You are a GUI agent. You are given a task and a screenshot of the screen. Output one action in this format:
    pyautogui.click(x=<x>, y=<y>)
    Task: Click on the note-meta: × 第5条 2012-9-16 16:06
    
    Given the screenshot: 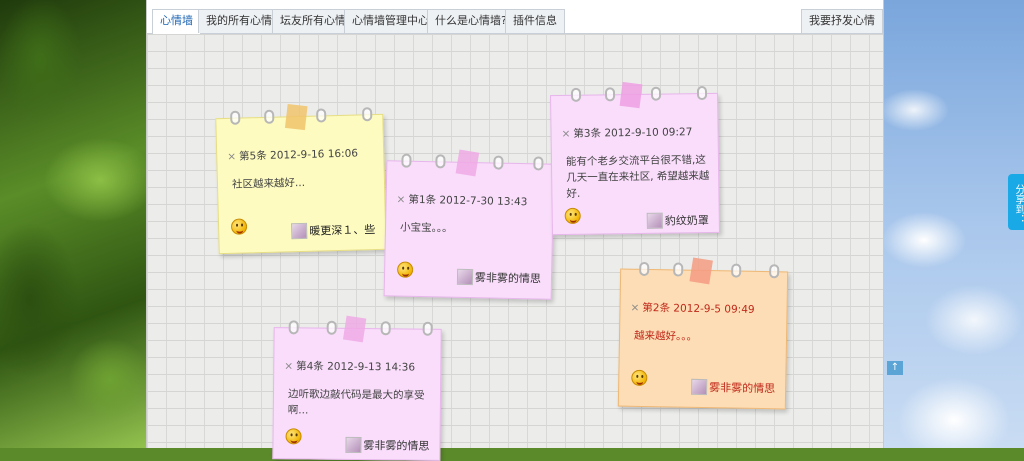 What is the action you would take?
    pyautogui.click(x=293, y=155)
    